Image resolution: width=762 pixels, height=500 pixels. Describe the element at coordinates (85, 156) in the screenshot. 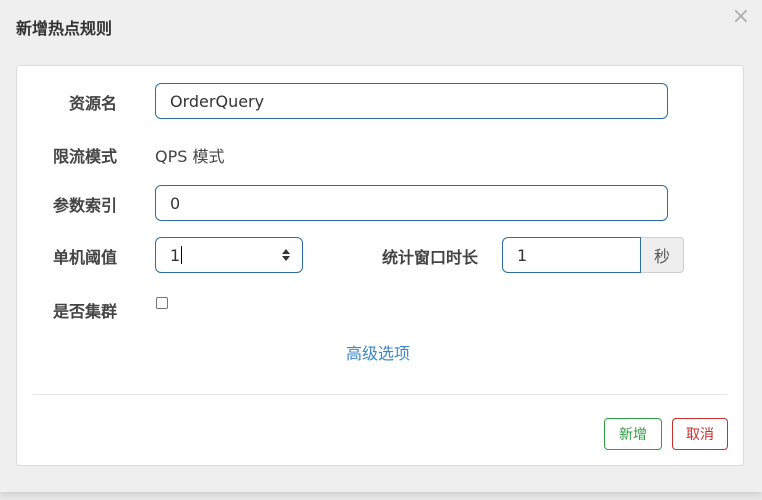

I see `limit-mode-label: 限流模式` at that location.